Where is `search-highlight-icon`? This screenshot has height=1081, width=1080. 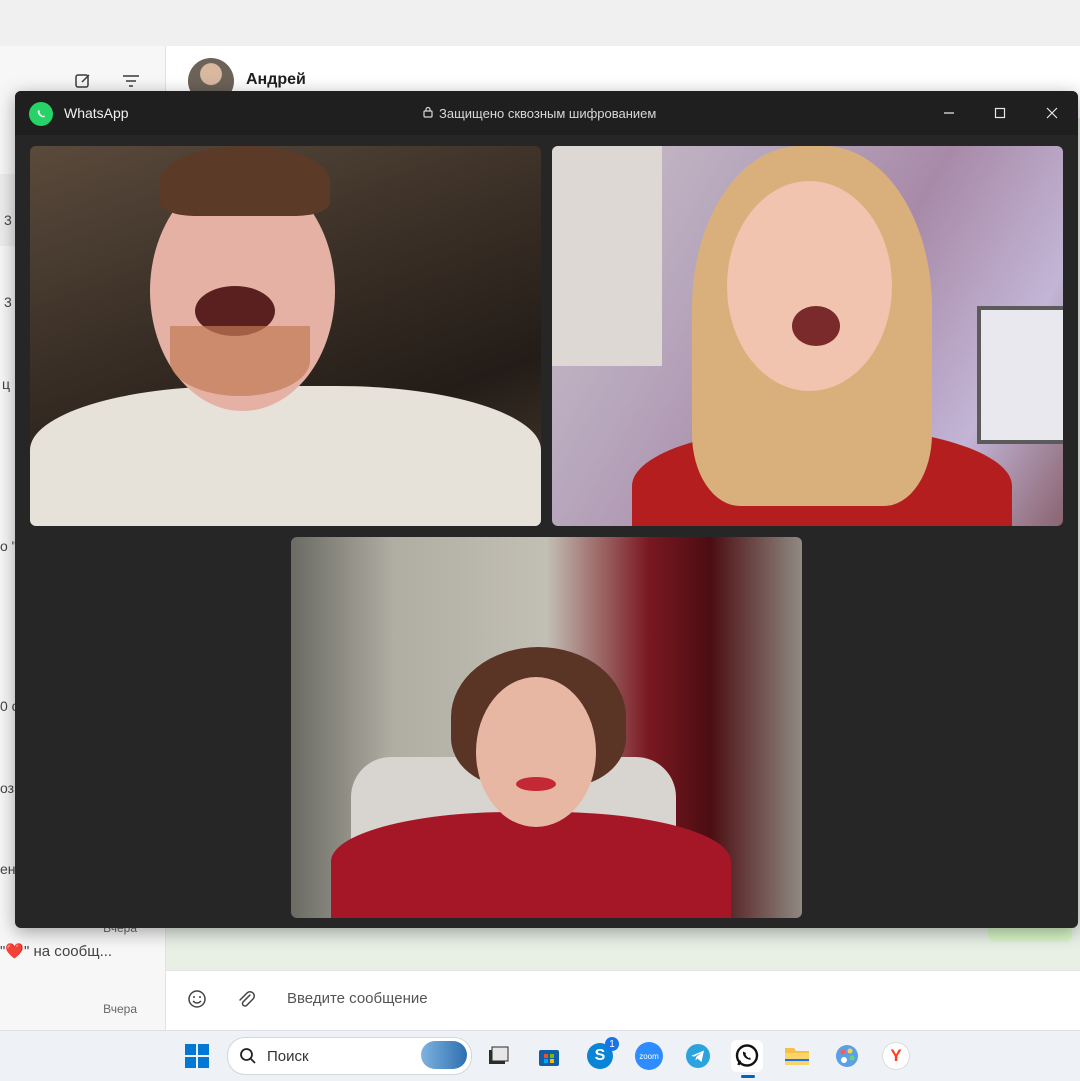
search-highlight-icon is located at coordinates (444, 1055).